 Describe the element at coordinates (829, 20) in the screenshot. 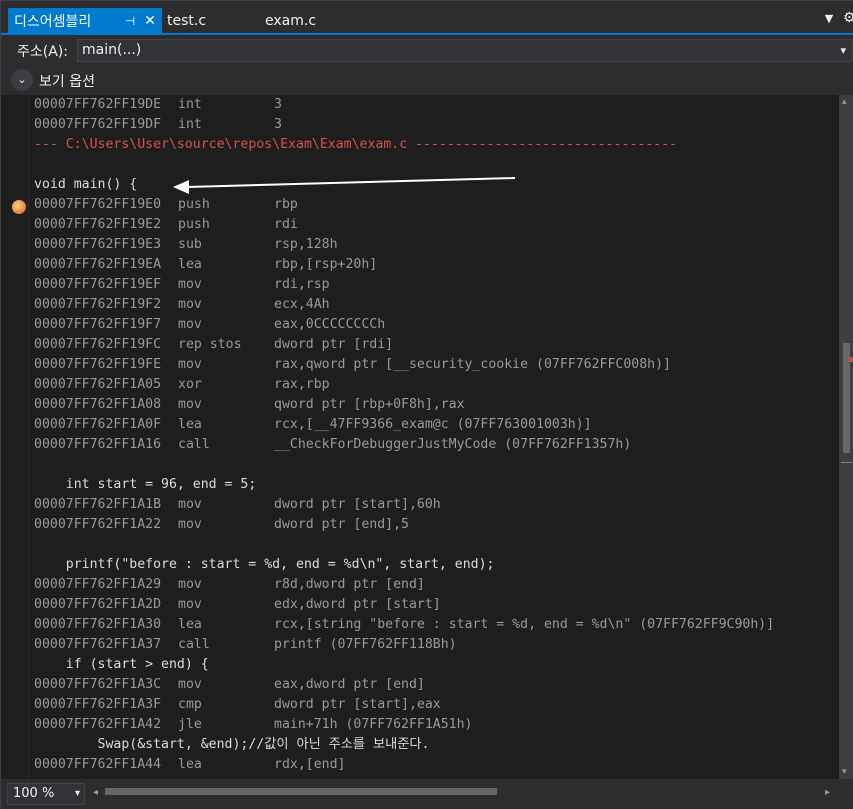

I see `tab-list-dropdown-icon: ▼` at that location.